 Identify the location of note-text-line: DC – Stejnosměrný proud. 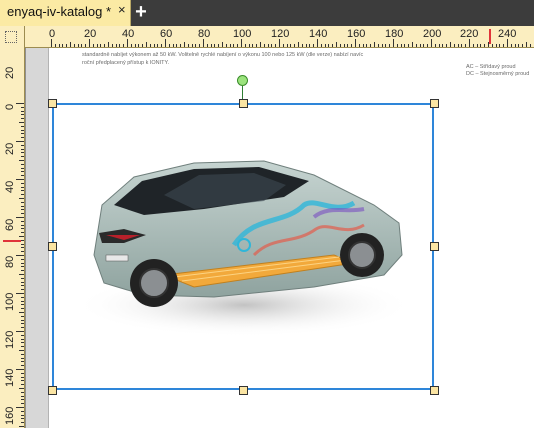
(497, 74).